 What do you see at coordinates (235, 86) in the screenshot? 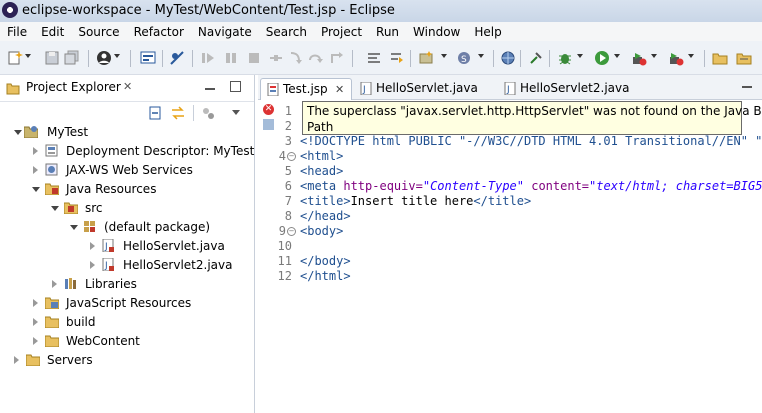
I see `maximize-view-icon` at bounding box center [235, 86].